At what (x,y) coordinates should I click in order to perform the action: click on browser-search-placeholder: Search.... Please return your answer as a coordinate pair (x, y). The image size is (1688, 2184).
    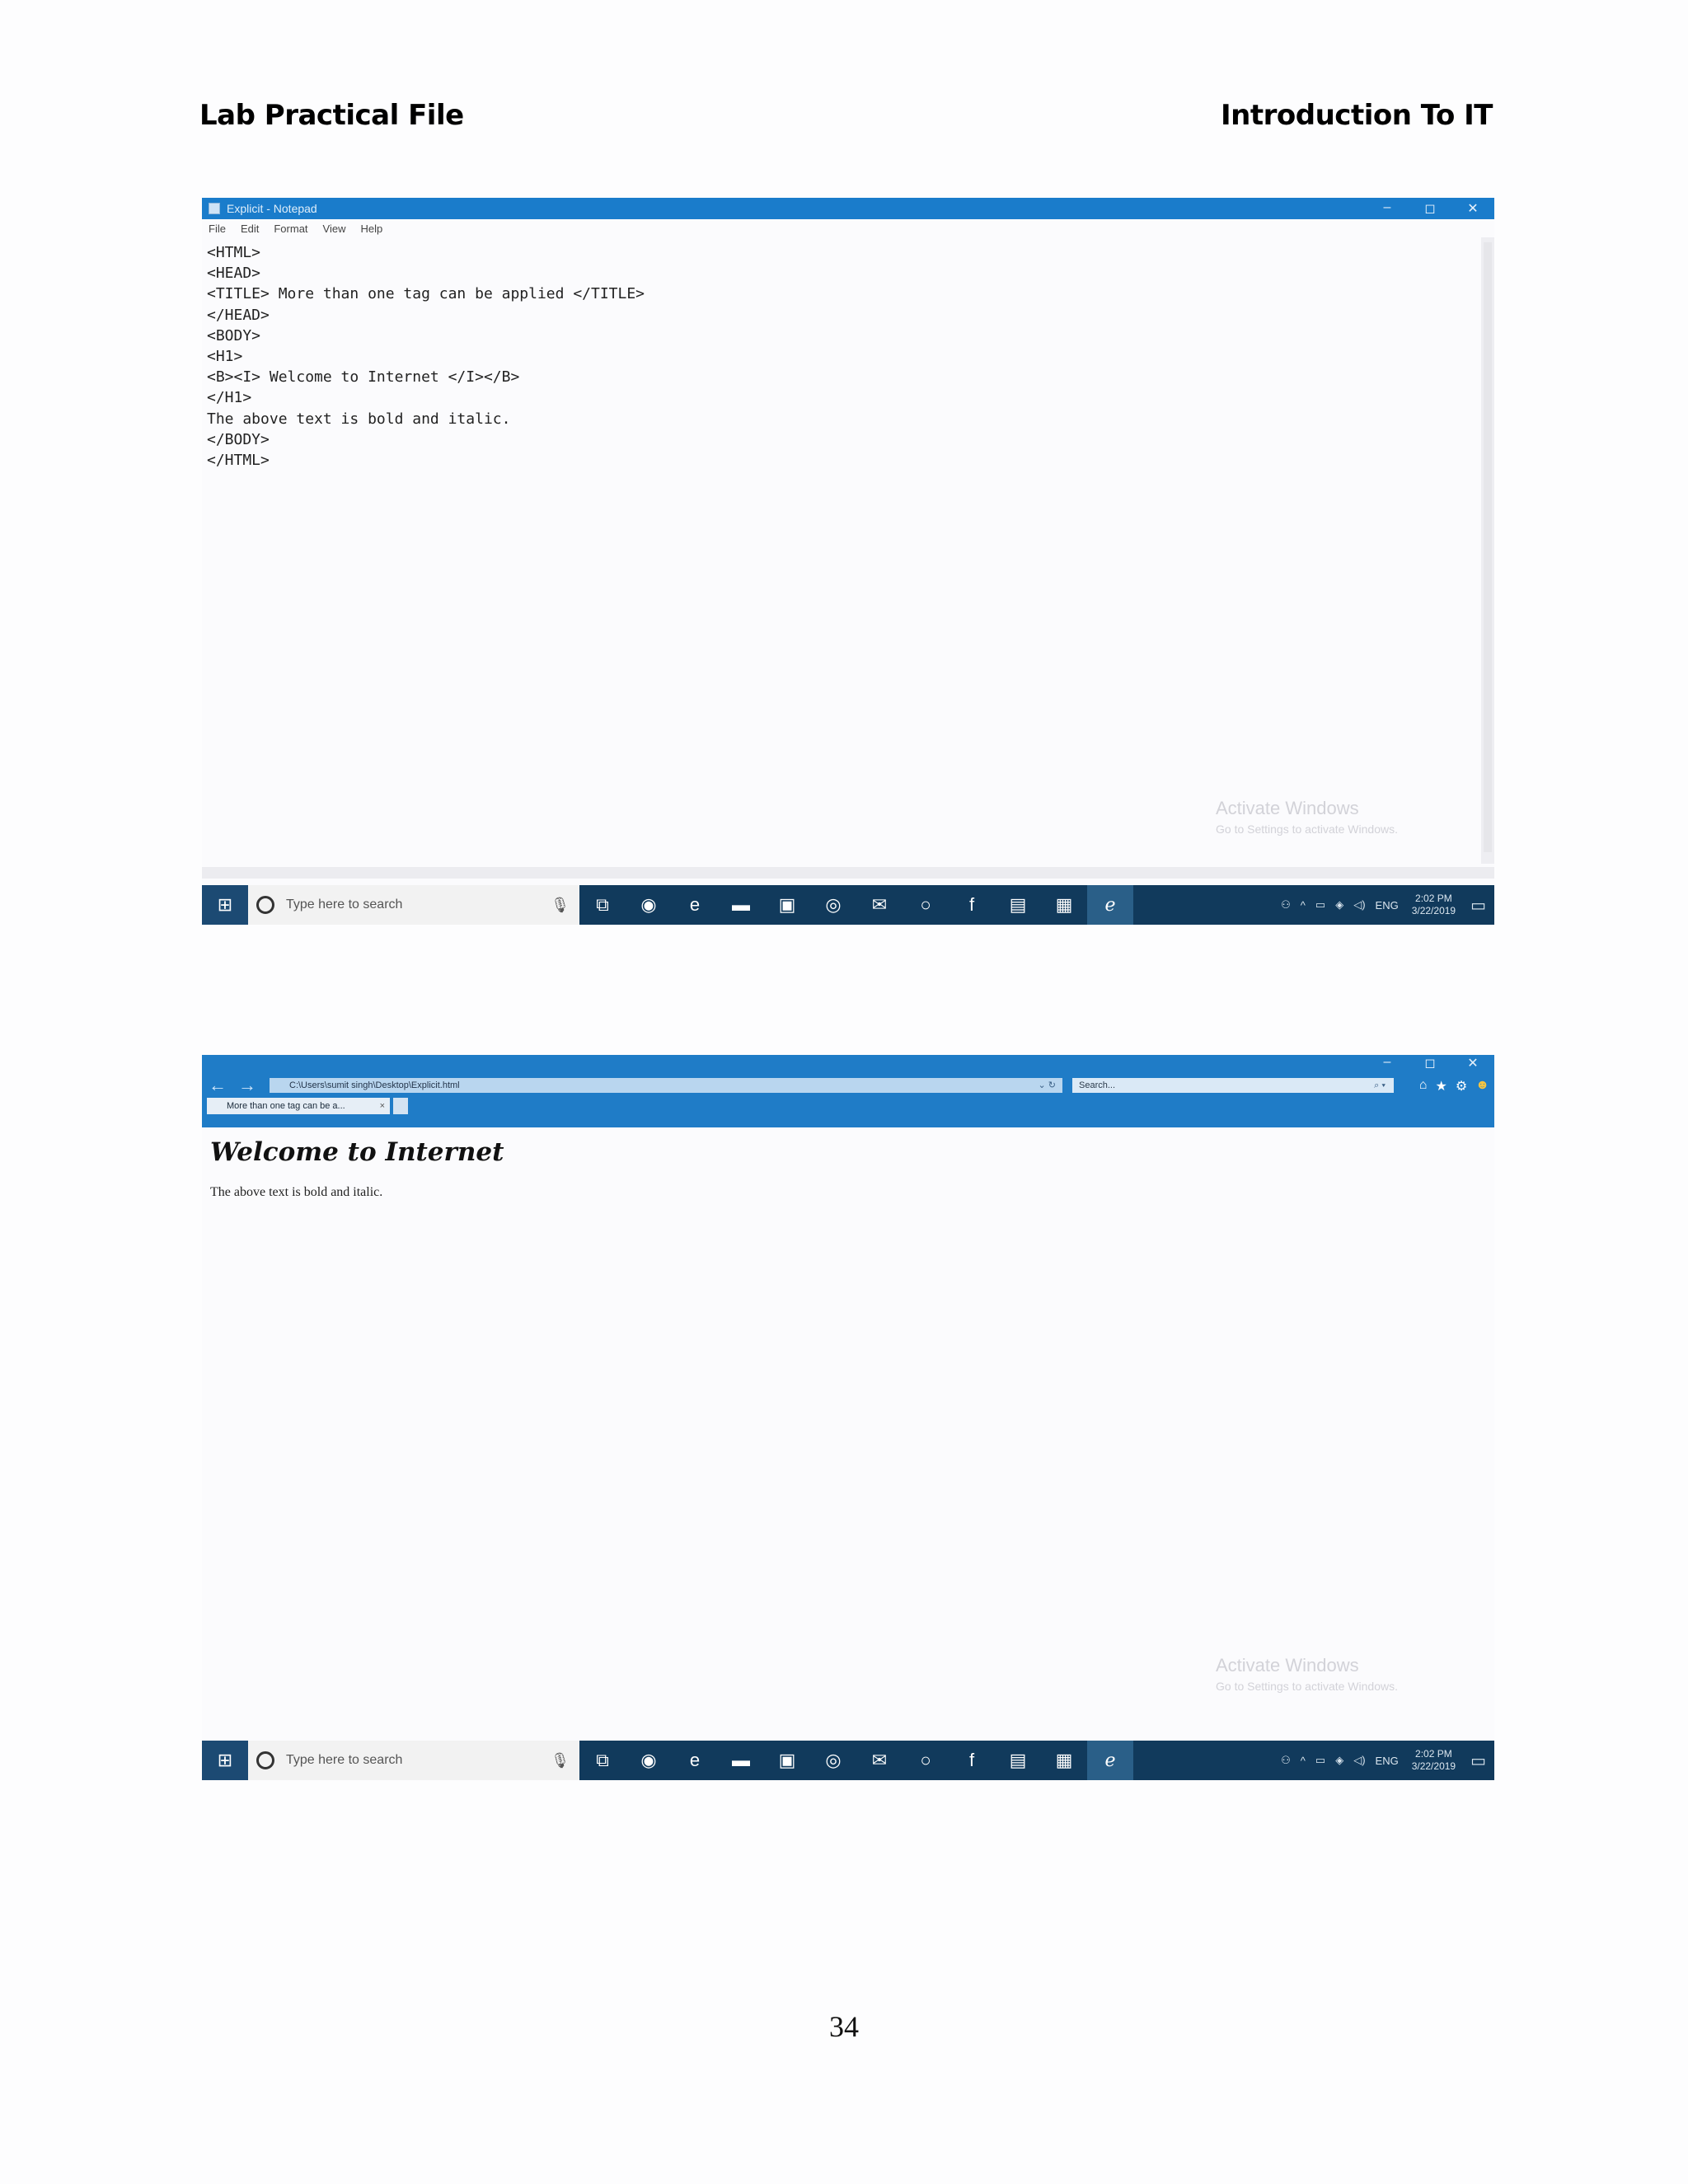
    Looking at the image, I should click on (1098, 1085).